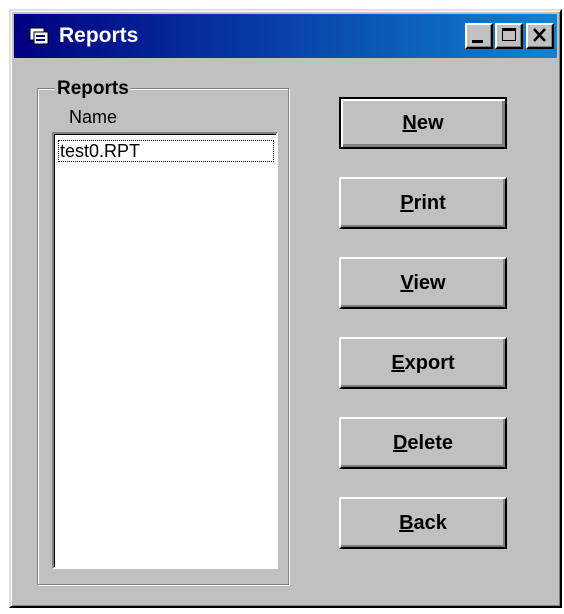  What do you see at coordinates (423, 443) in the screenshot?
I see `delete-button: Delete` at bounding box center [423, 443].